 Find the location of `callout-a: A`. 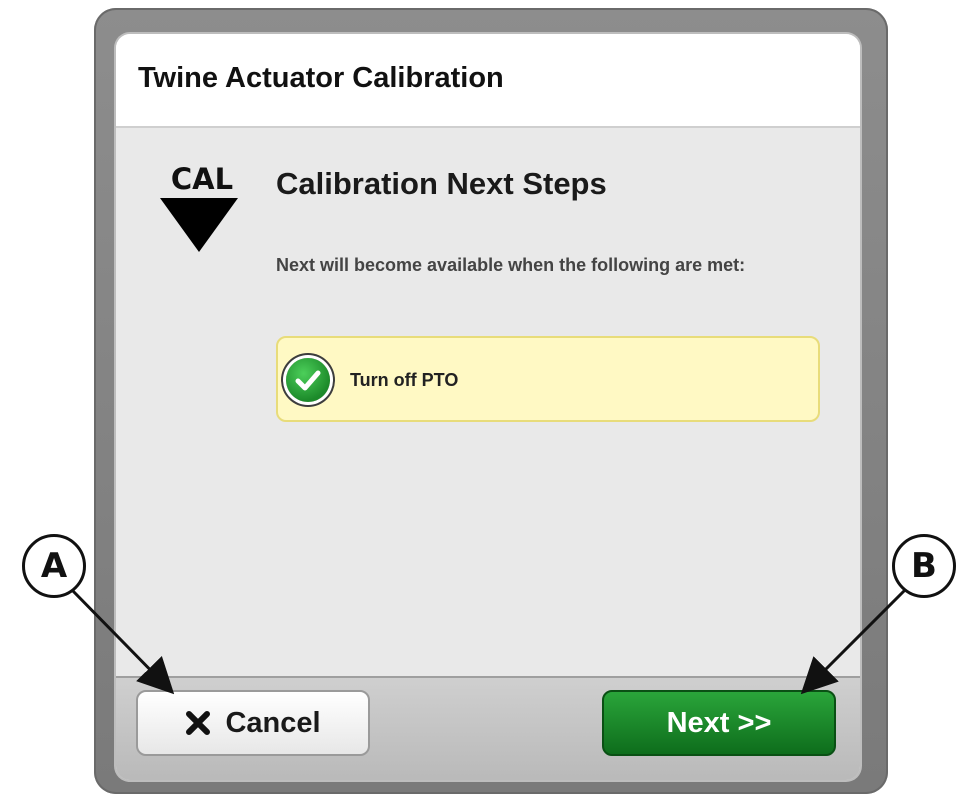

callout-a: A is located at coordinates (54, 566).